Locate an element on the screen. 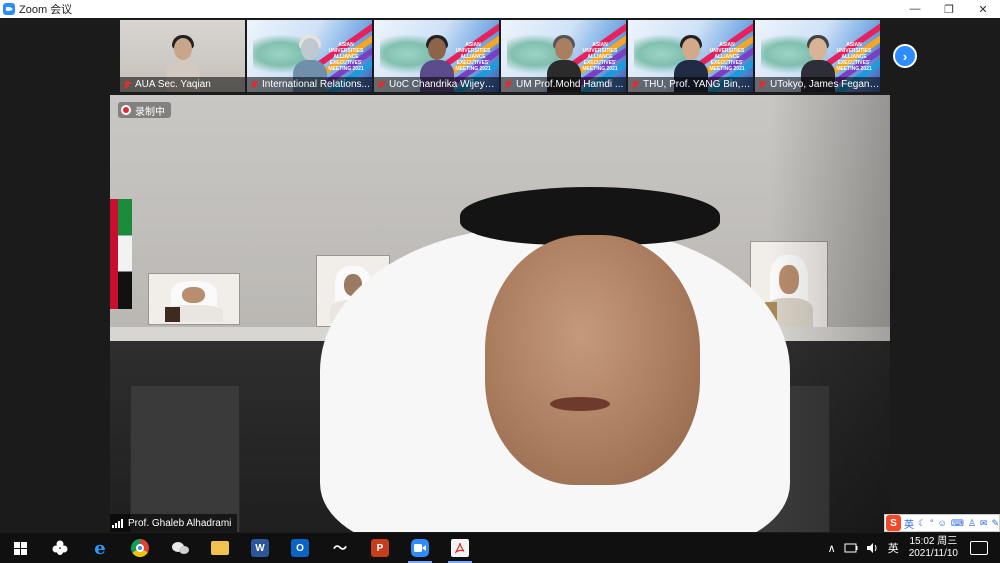 The width and height of the screenshot is (1000, 563). taskbar-zoom is located at coordinates (420, 548).